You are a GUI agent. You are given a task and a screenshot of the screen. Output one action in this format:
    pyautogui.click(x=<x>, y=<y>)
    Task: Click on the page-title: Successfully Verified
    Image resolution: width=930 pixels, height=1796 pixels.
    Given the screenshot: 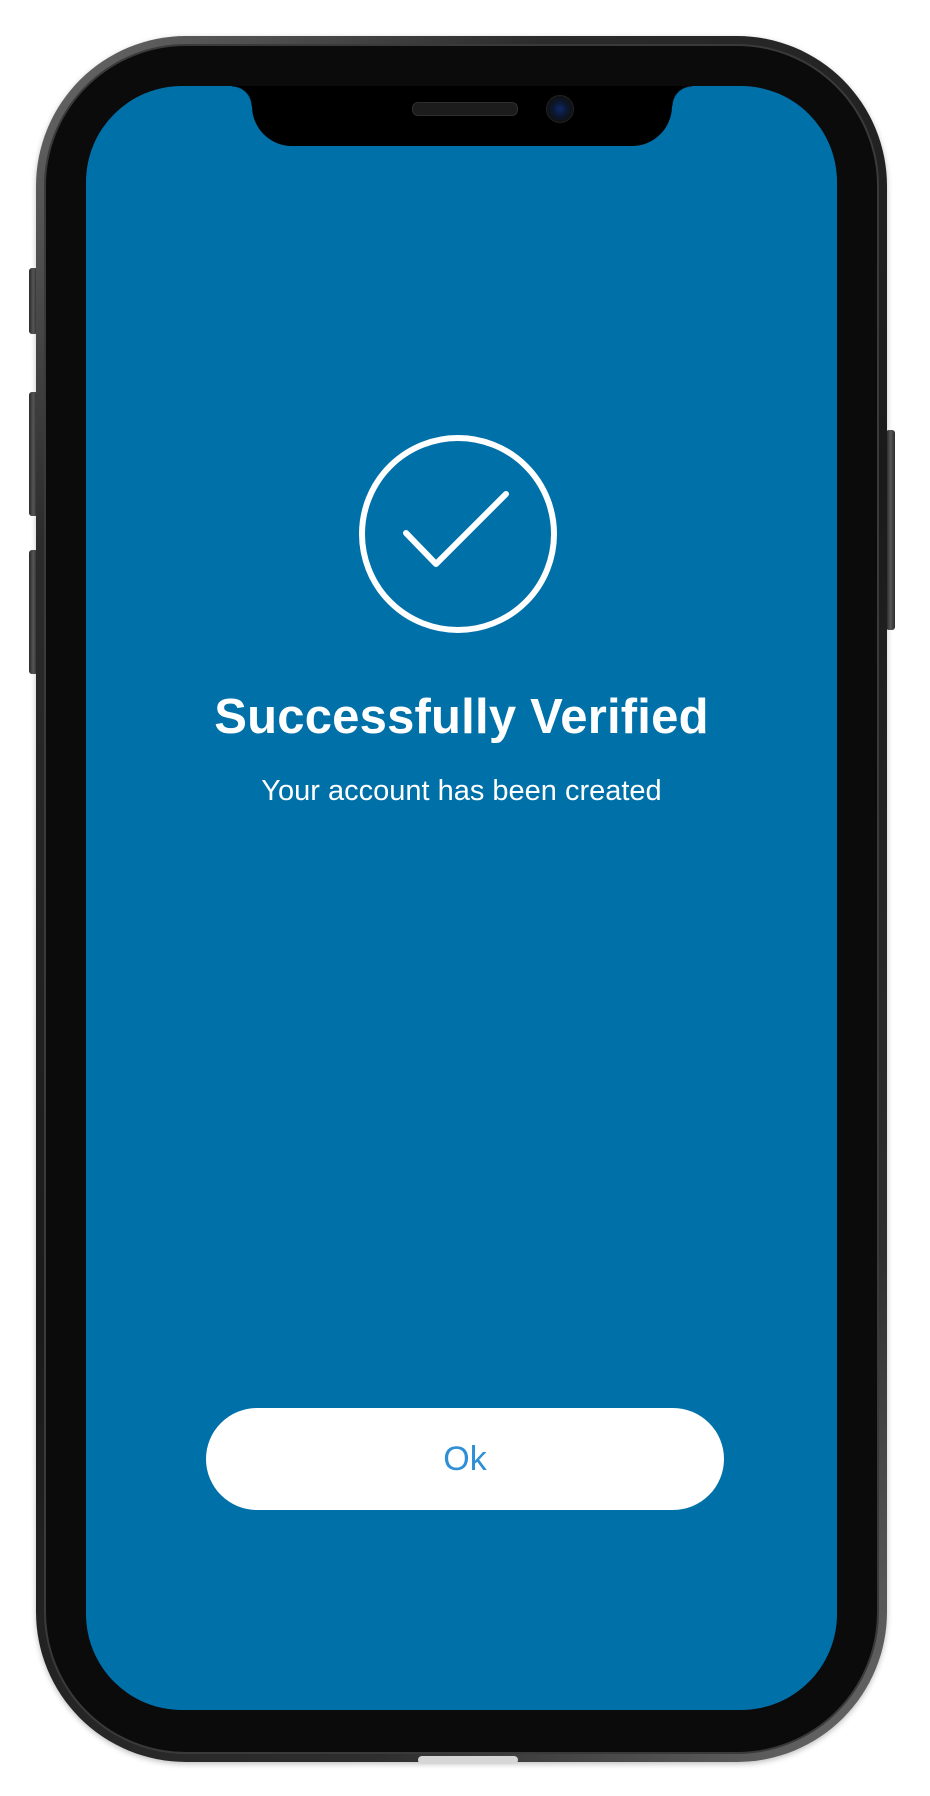 What is the action you would take?
    pyautogui.click(x=461, y=717)
    